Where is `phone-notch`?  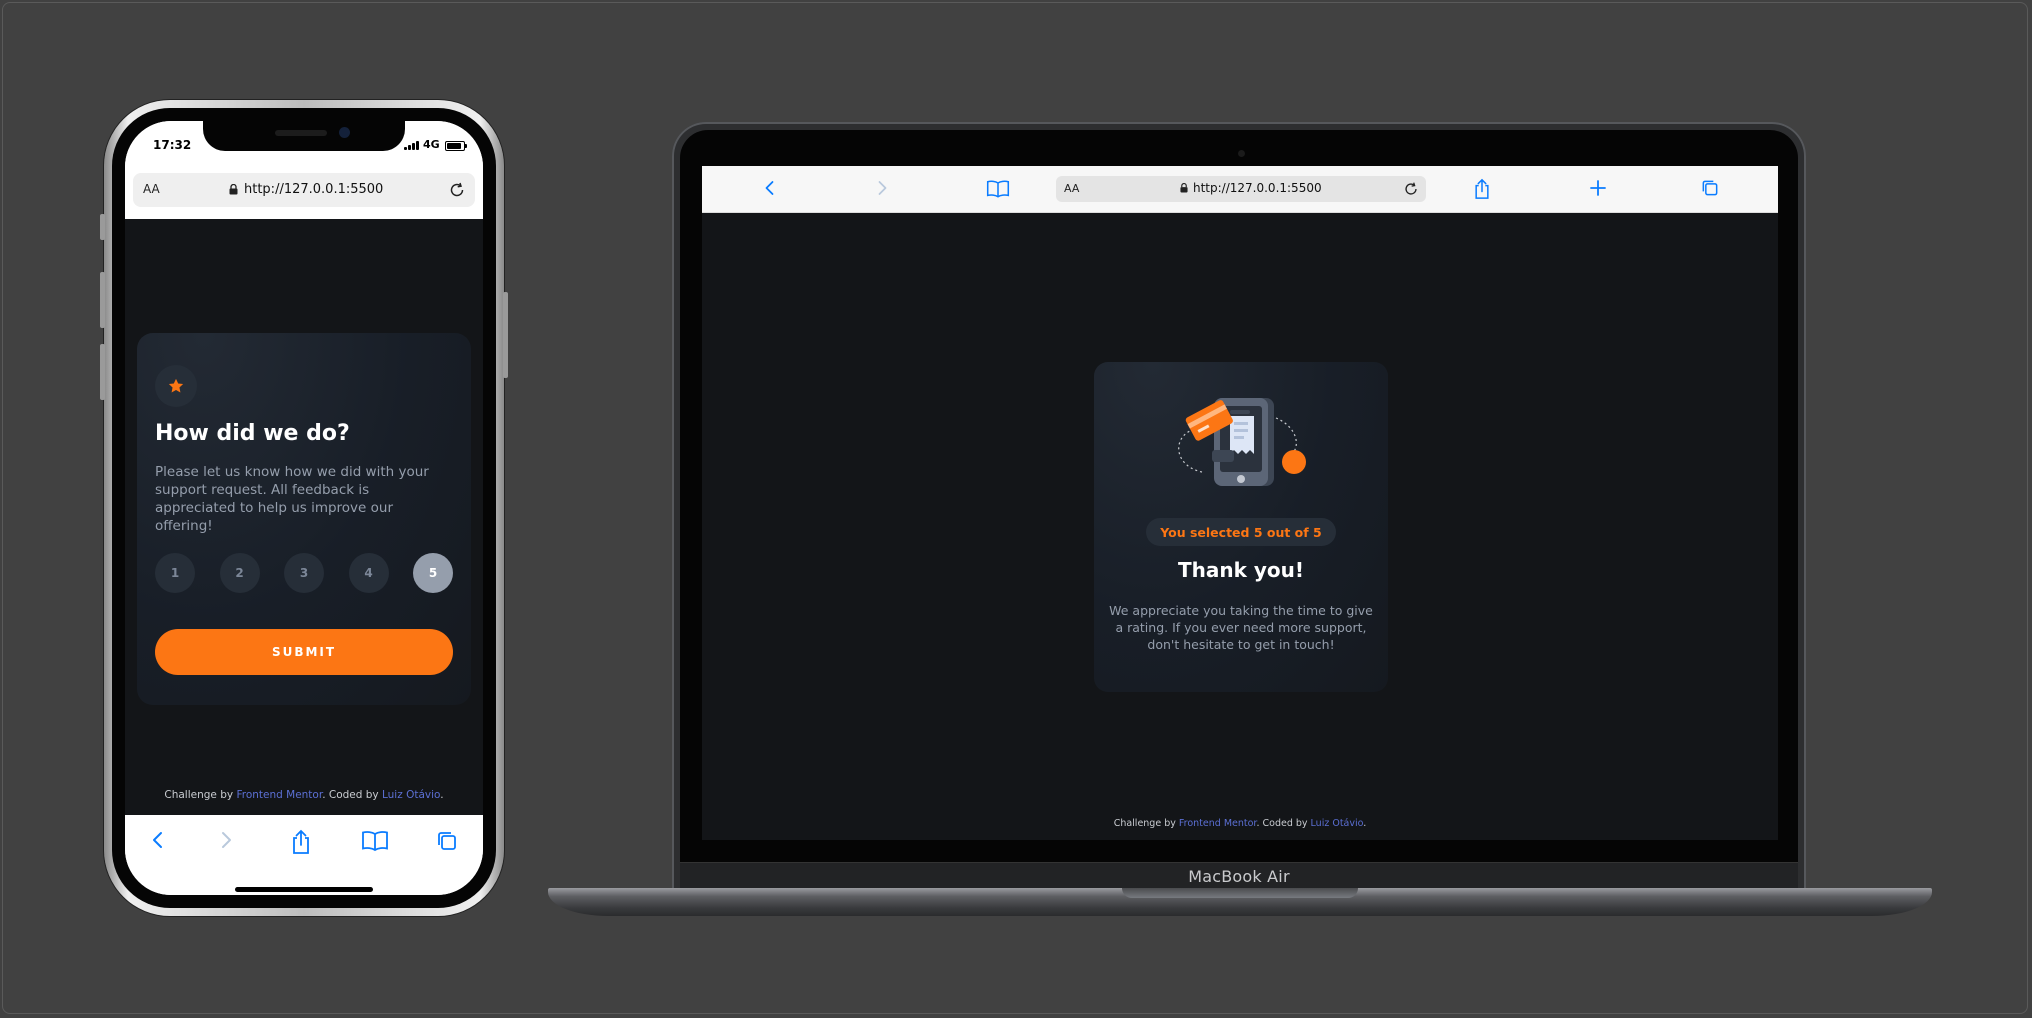 phone-notch is located at coordinates (304, 136).